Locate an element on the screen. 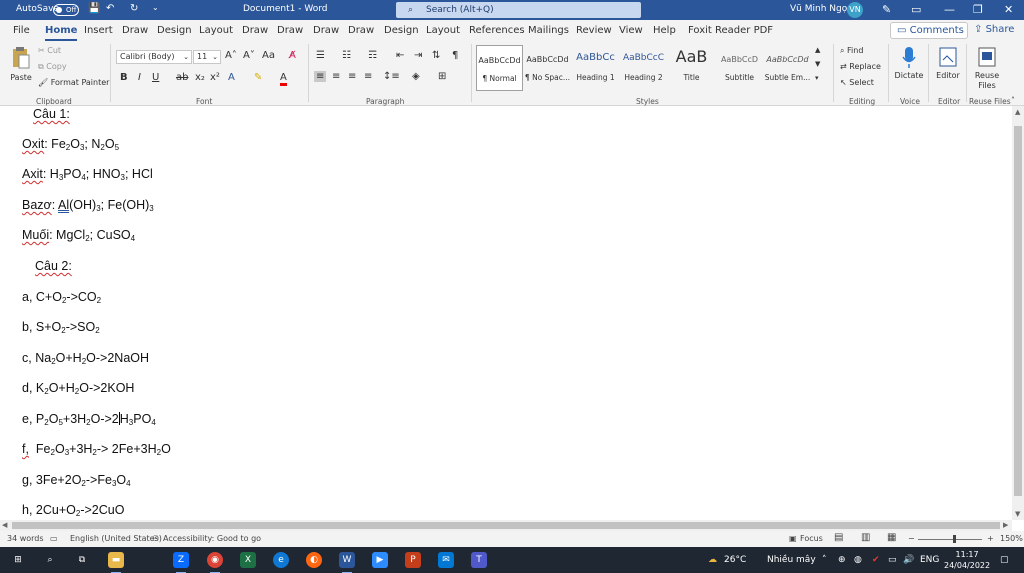  multilevel-list-icon: ☶ is located at coordinates (372, 55).